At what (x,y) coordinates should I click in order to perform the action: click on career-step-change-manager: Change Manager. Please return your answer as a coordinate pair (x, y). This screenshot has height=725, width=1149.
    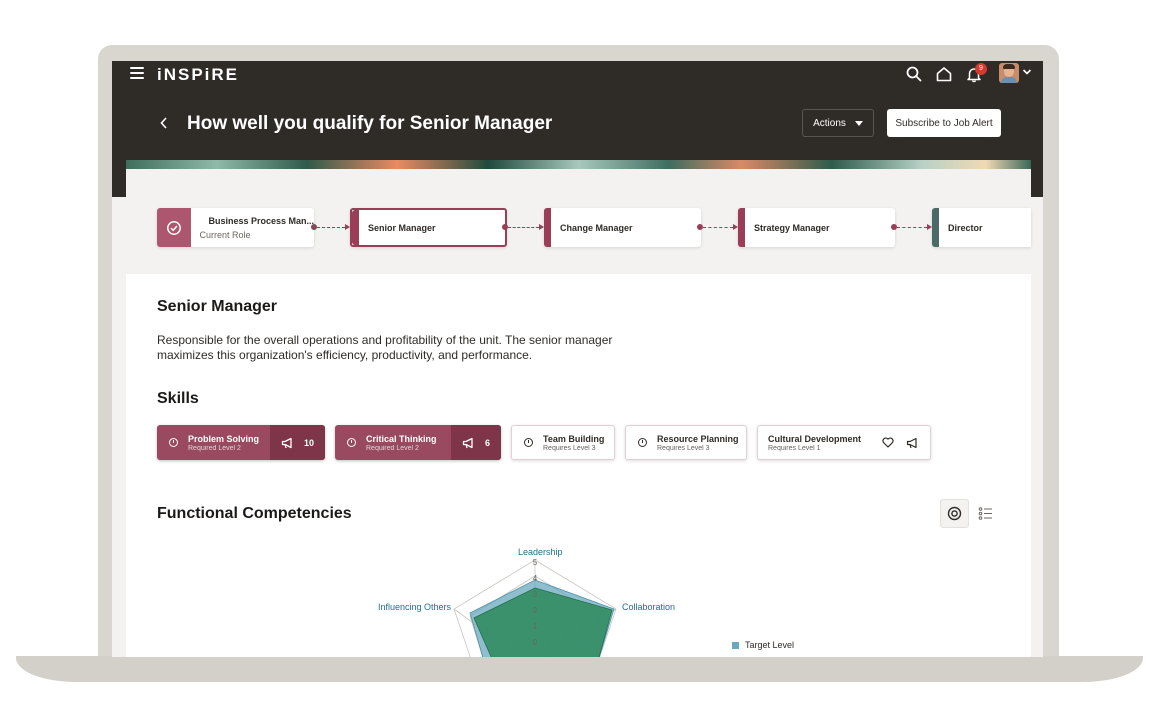
    Looking at the image, I should click on (622, 227).